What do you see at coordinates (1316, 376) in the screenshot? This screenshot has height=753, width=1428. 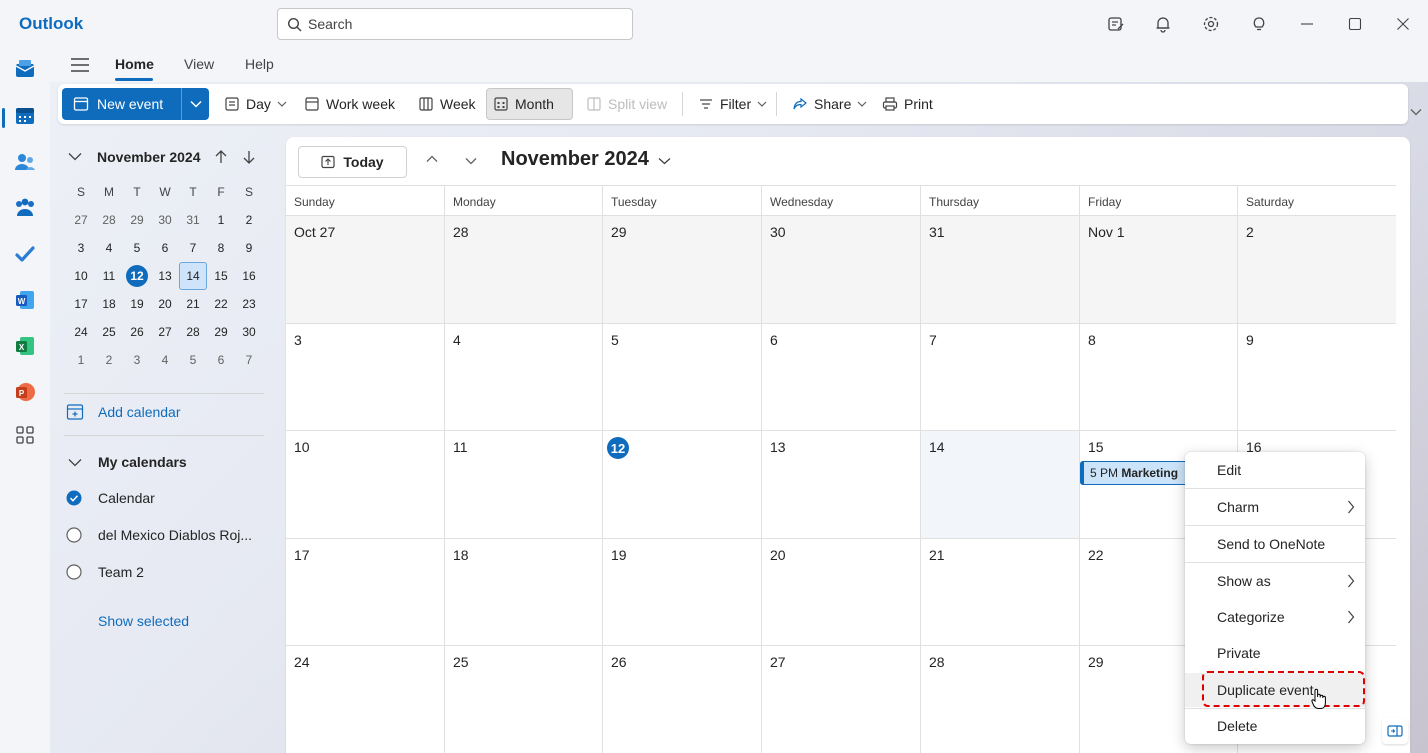 I see `day-cell: 9` at bounding box center [1316, 376].